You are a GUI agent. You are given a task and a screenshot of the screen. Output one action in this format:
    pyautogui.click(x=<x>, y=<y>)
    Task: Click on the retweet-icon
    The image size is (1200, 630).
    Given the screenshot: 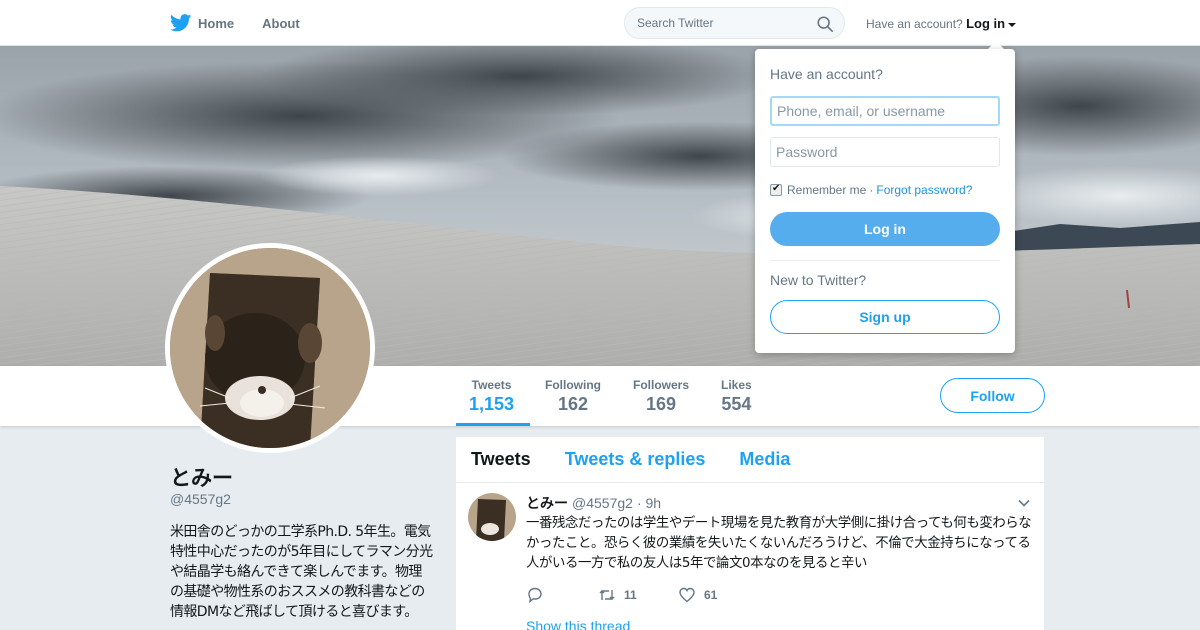 What is the action you would take?
    pyautogui.click(x=607, y=595)
    